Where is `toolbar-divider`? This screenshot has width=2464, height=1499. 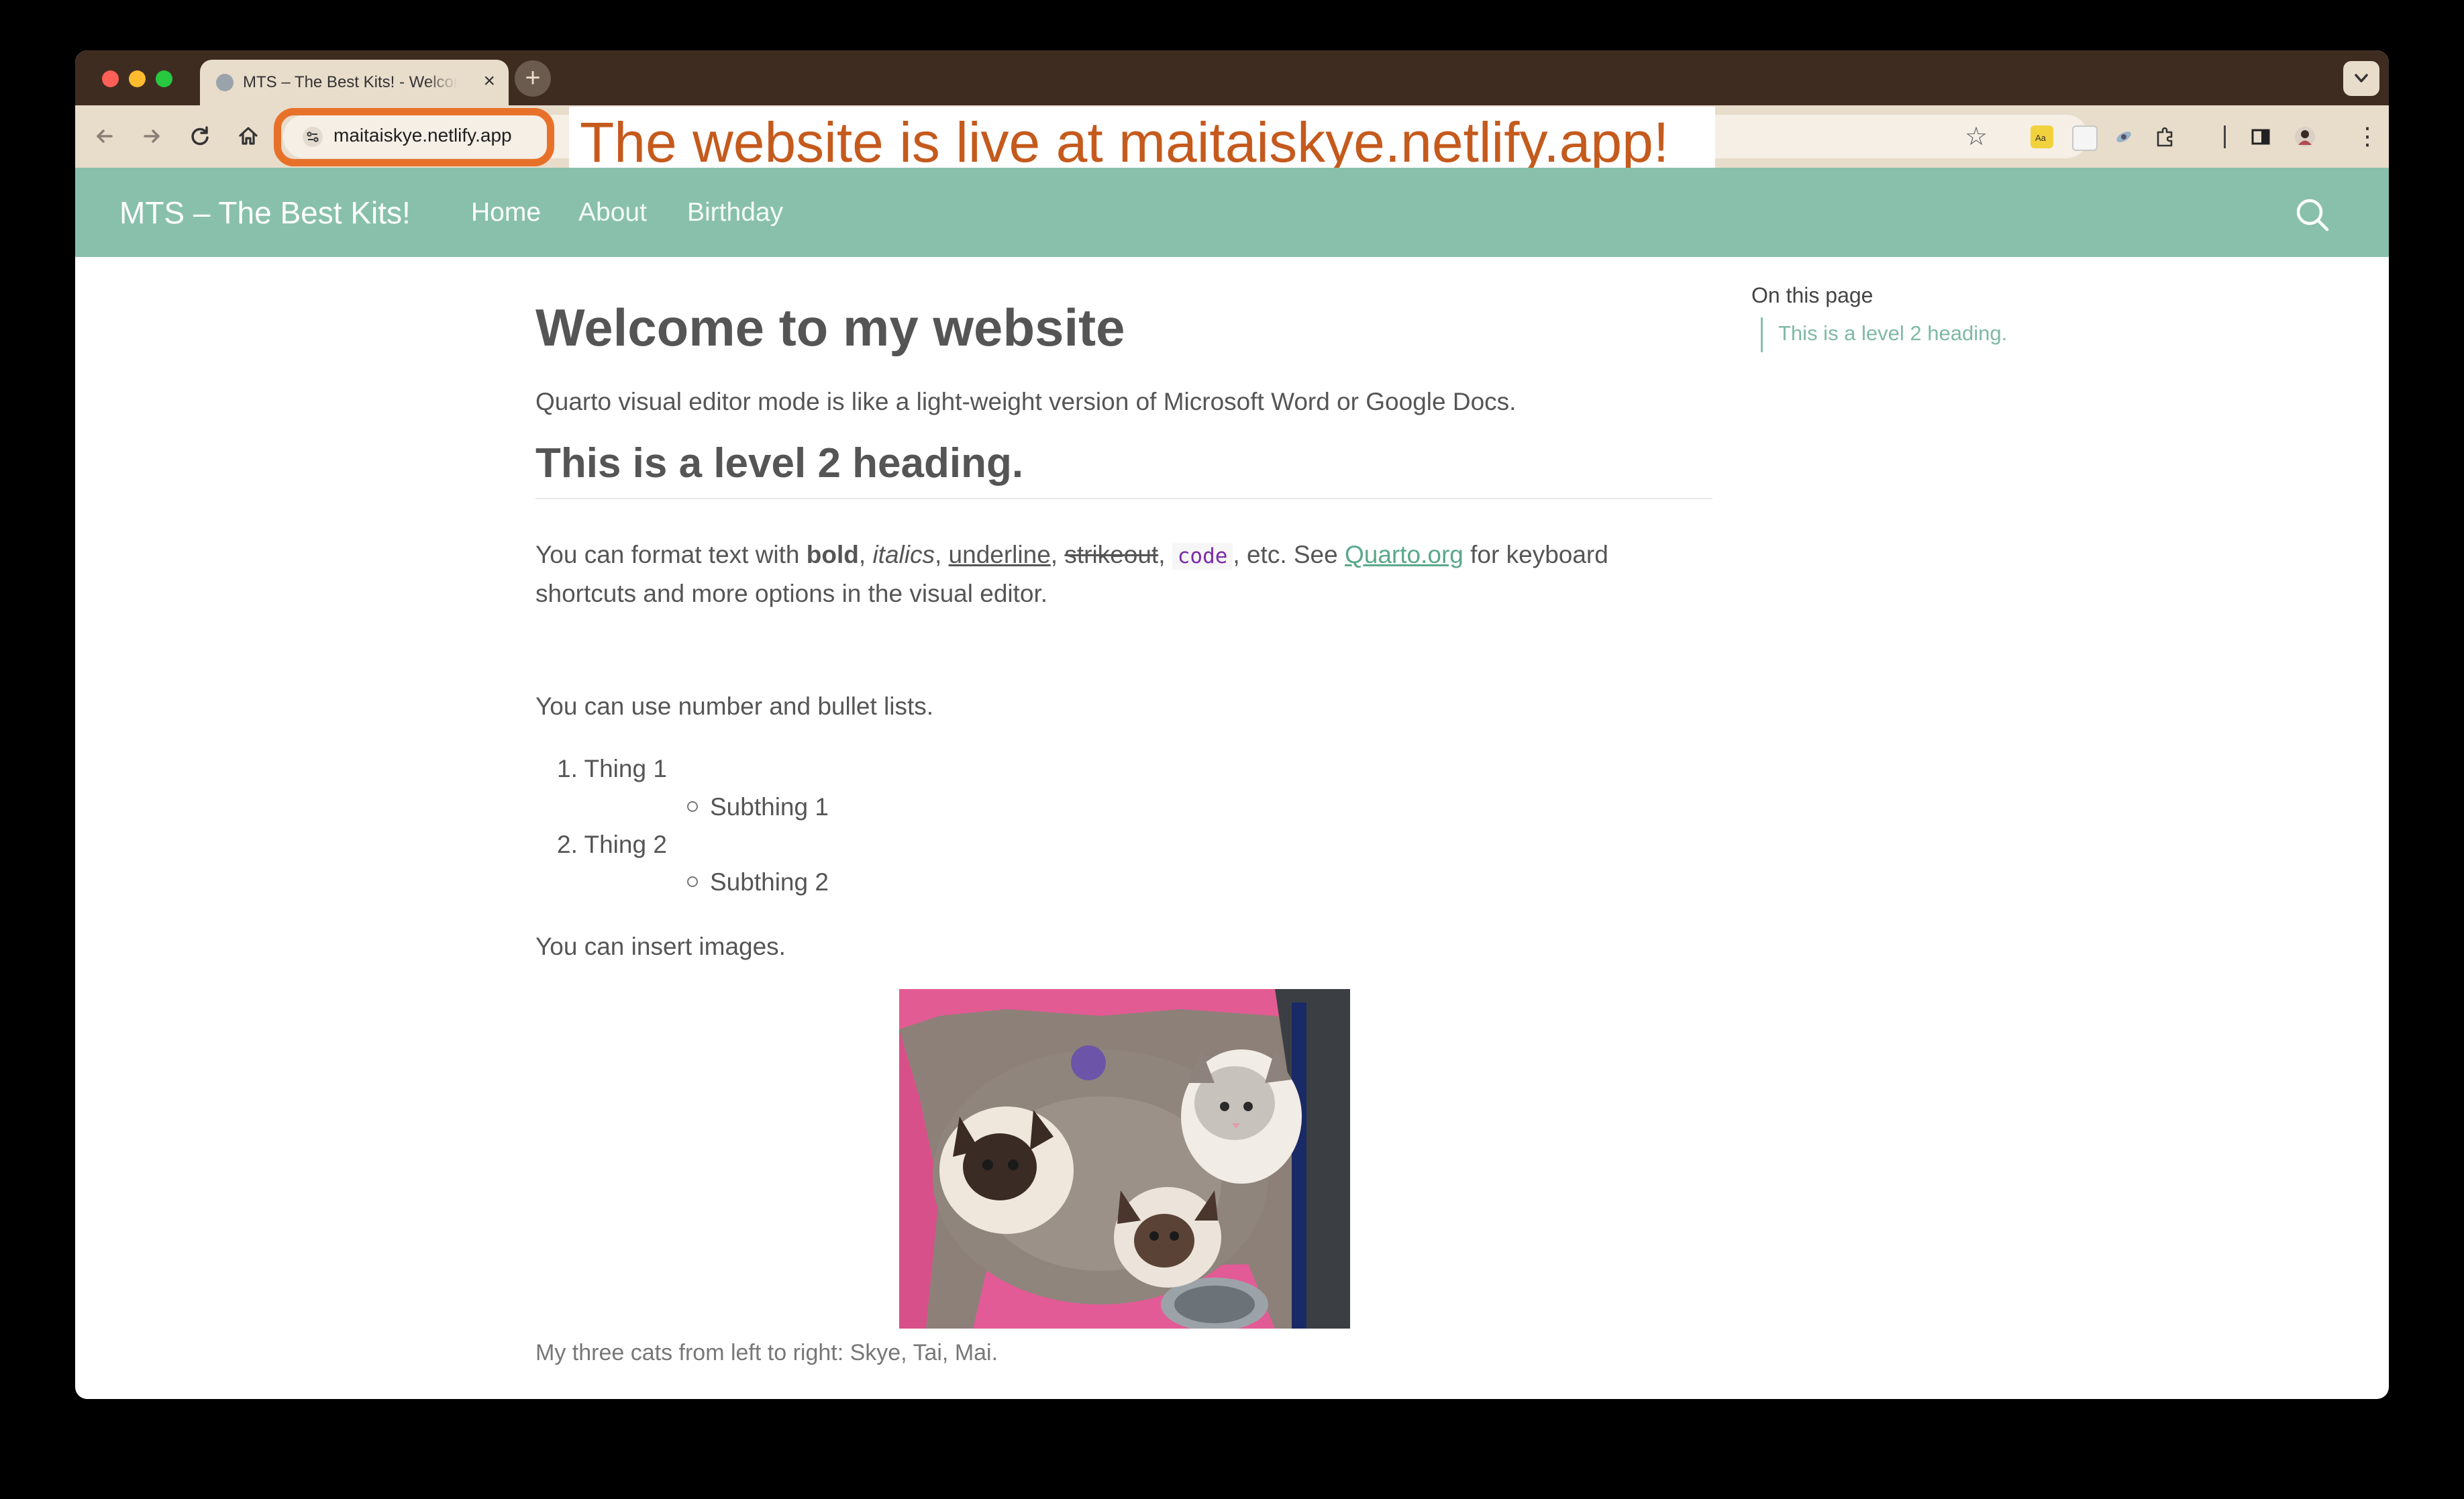
toolbar-divider is located at coordinates (2225, 136).